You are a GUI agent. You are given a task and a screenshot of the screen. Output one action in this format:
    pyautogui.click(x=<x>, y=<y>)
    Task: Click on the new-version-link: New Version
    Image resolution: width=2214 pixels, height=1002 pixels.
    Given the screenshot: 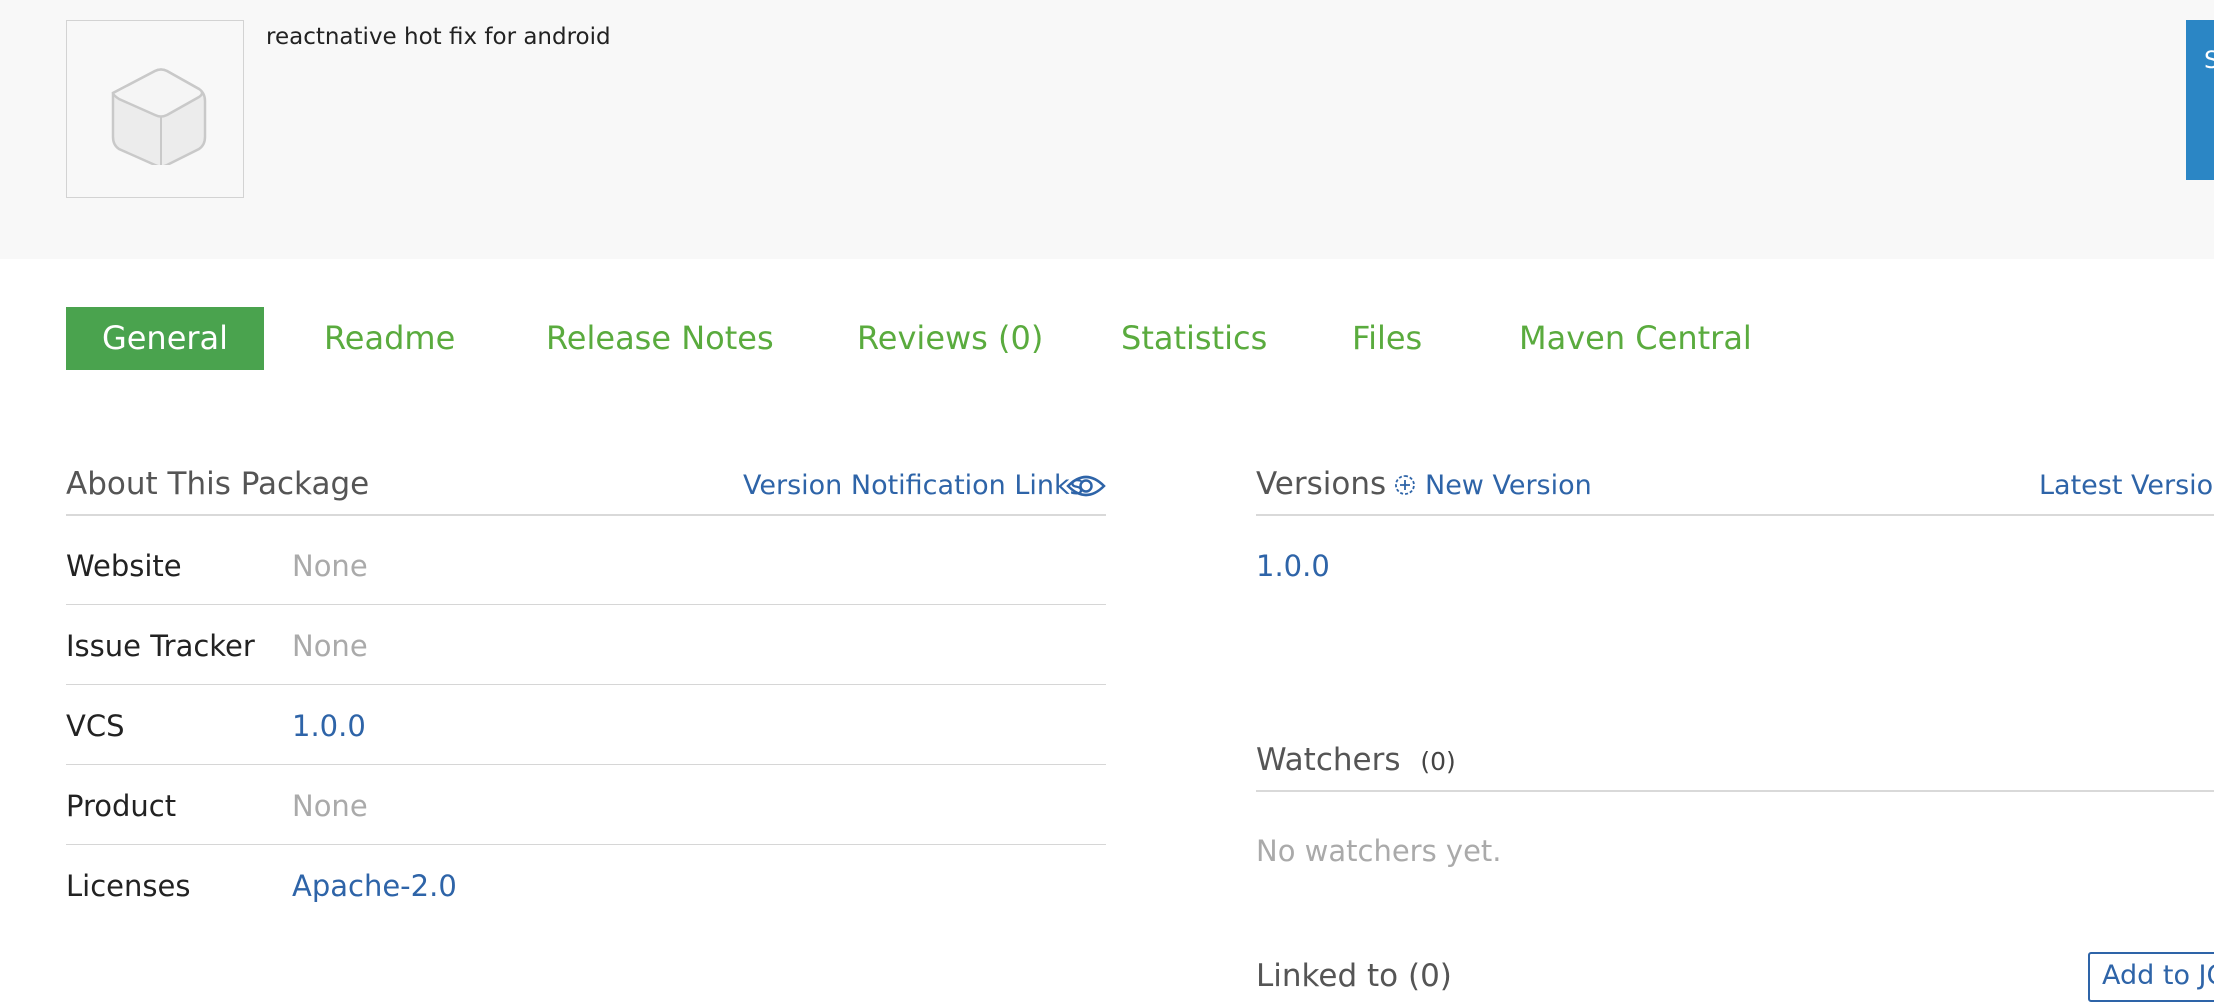 What is the action you would take?
    pyautogui.click(x=1508, y=485)
    